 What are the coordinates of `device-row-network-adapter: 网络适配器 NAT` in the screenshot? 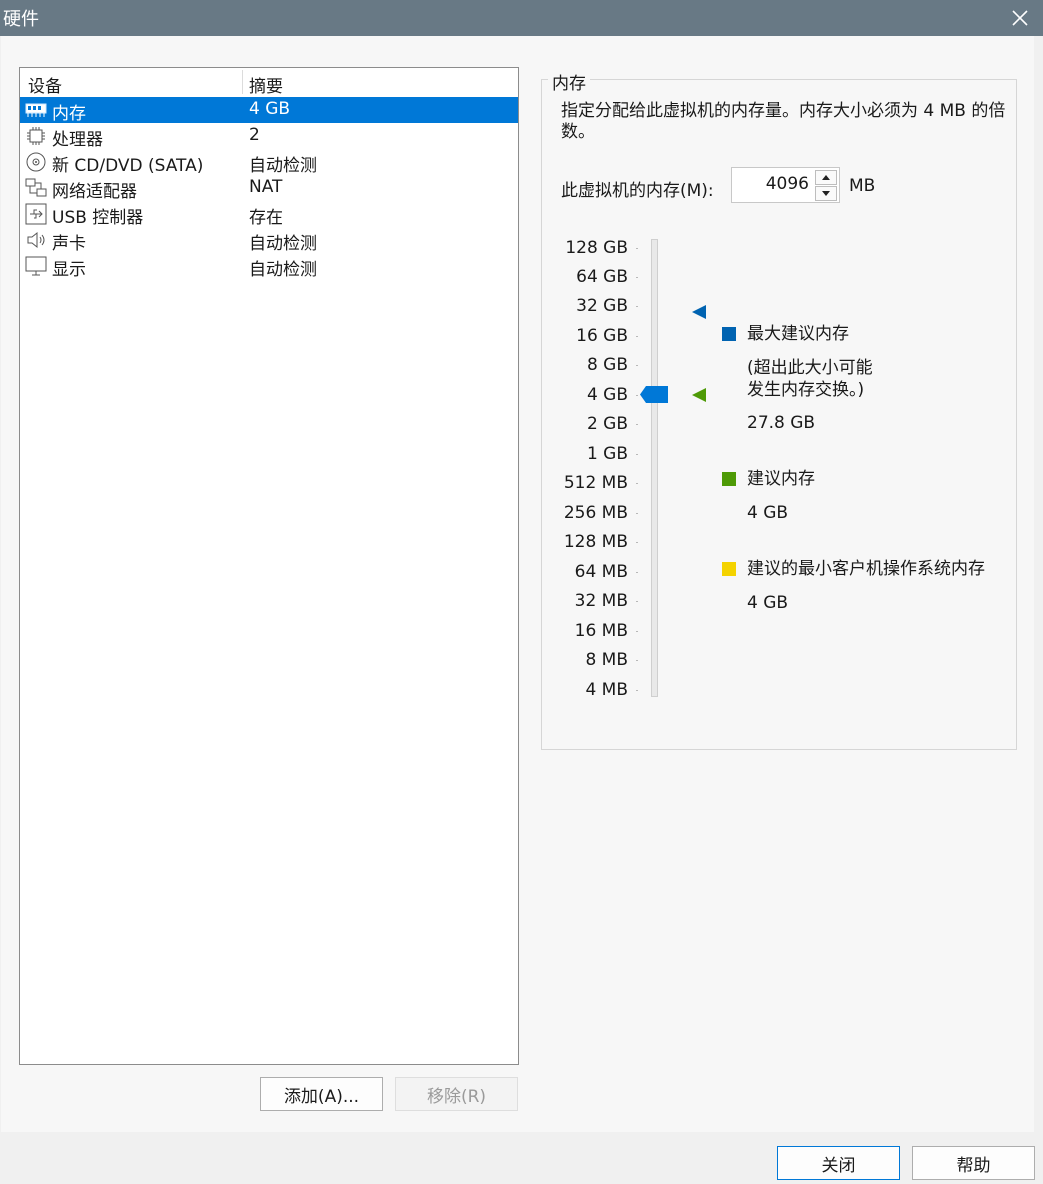 It's located at (269, 188).